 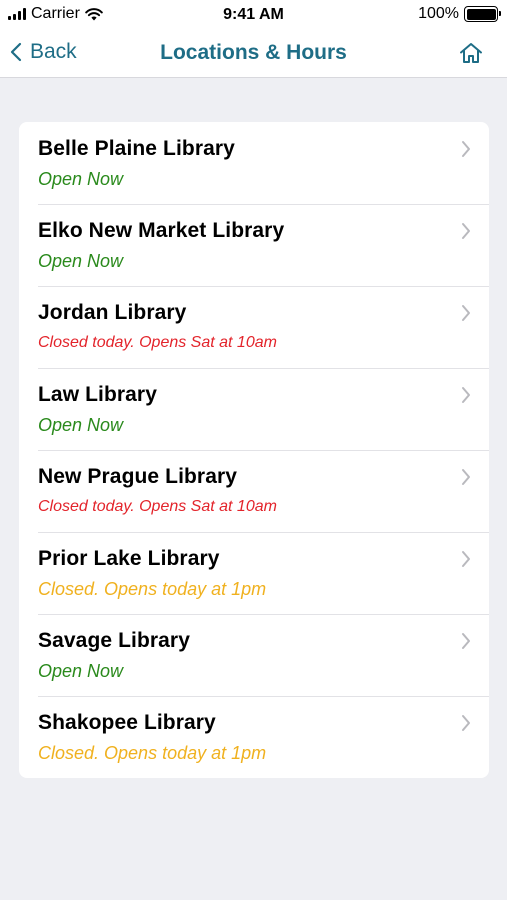 I want to click on location-row: Law Library Open Now, so click(x=254, y=409).